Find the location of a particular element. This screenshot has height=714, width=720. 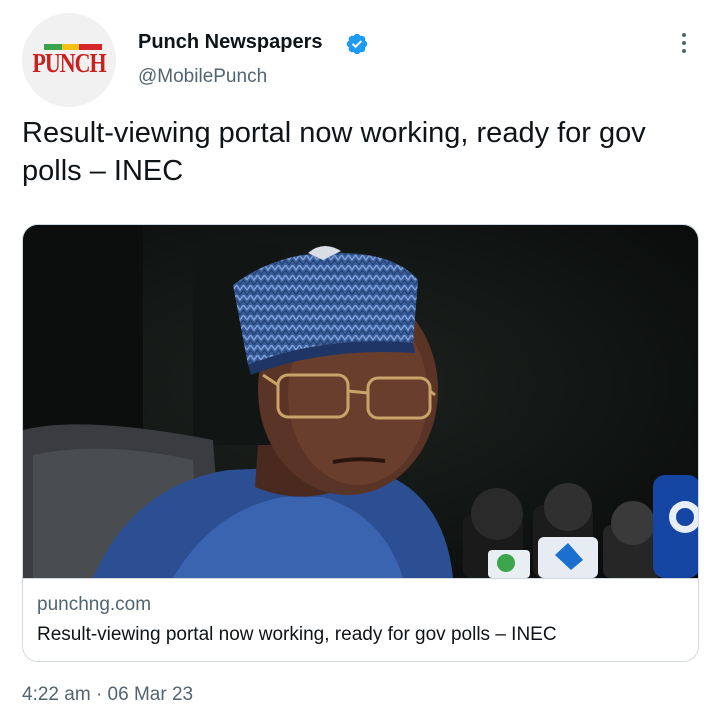

author-handle: @MobilePunch is located at coordinates (202, 77).